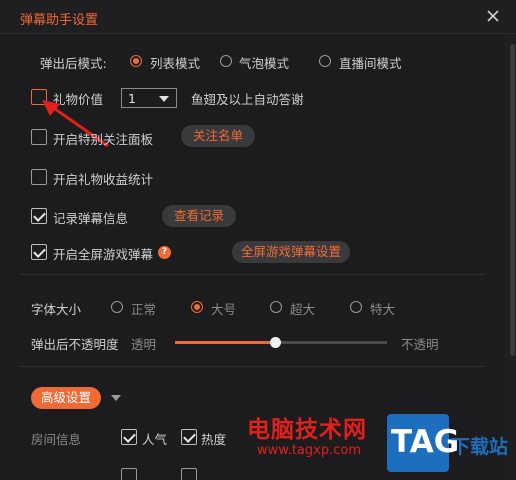  I want to click on heat-checkbox, so click(189, 437).